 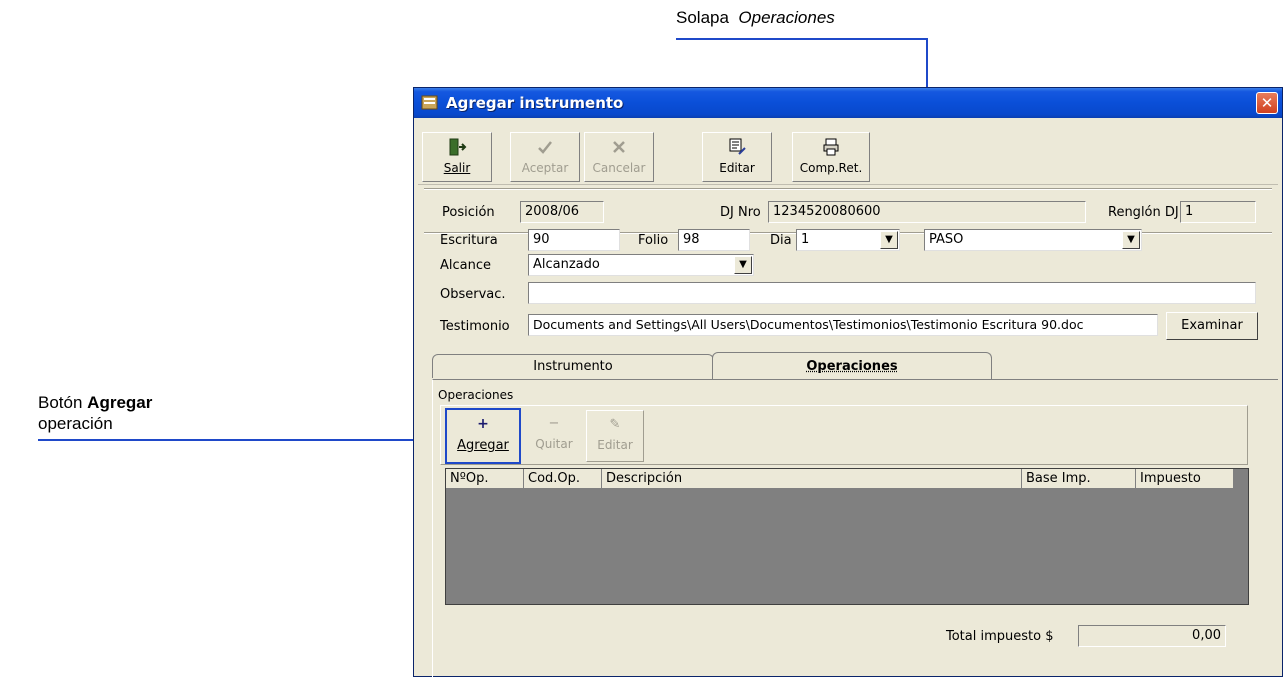 What do you see at coordinates (545, 147) in the screenshot?
I see `checkmark-icon` at bounding box center [545, 147].